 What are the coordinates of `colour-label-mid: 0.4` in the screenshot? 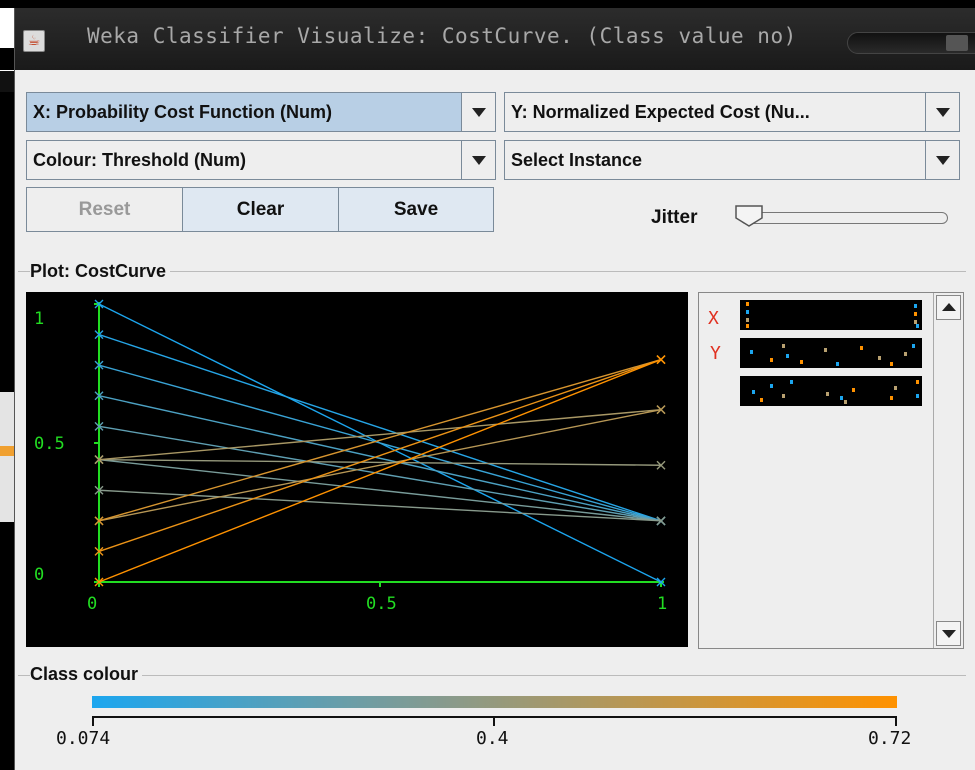 It's located at (492, 738).